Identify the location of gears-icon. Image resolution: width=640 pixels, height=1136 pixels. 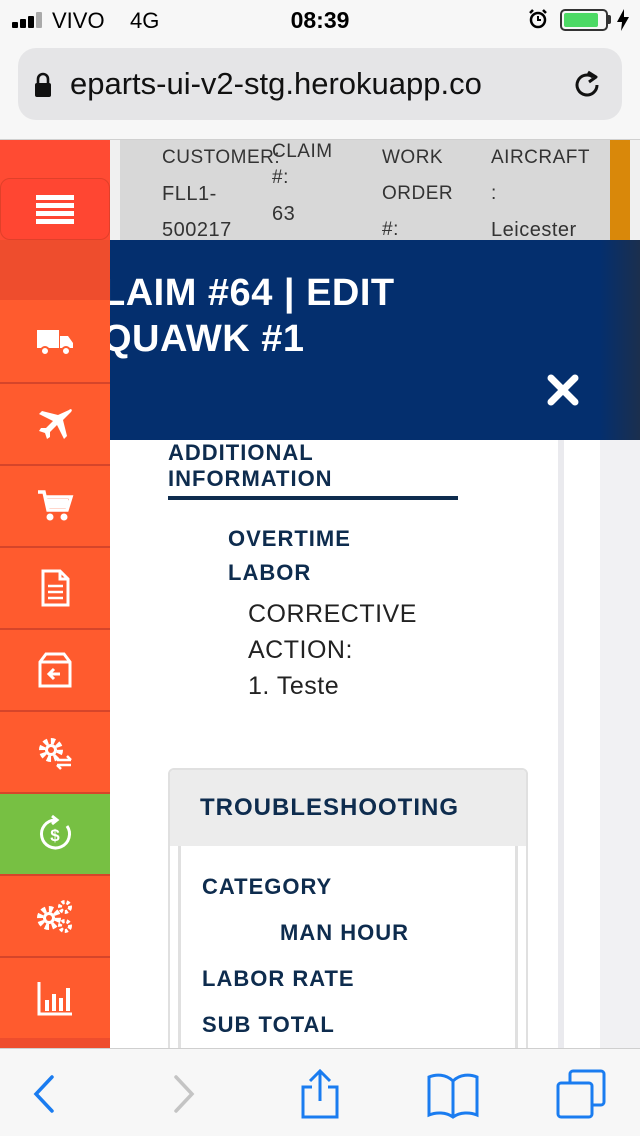
(54, 916).